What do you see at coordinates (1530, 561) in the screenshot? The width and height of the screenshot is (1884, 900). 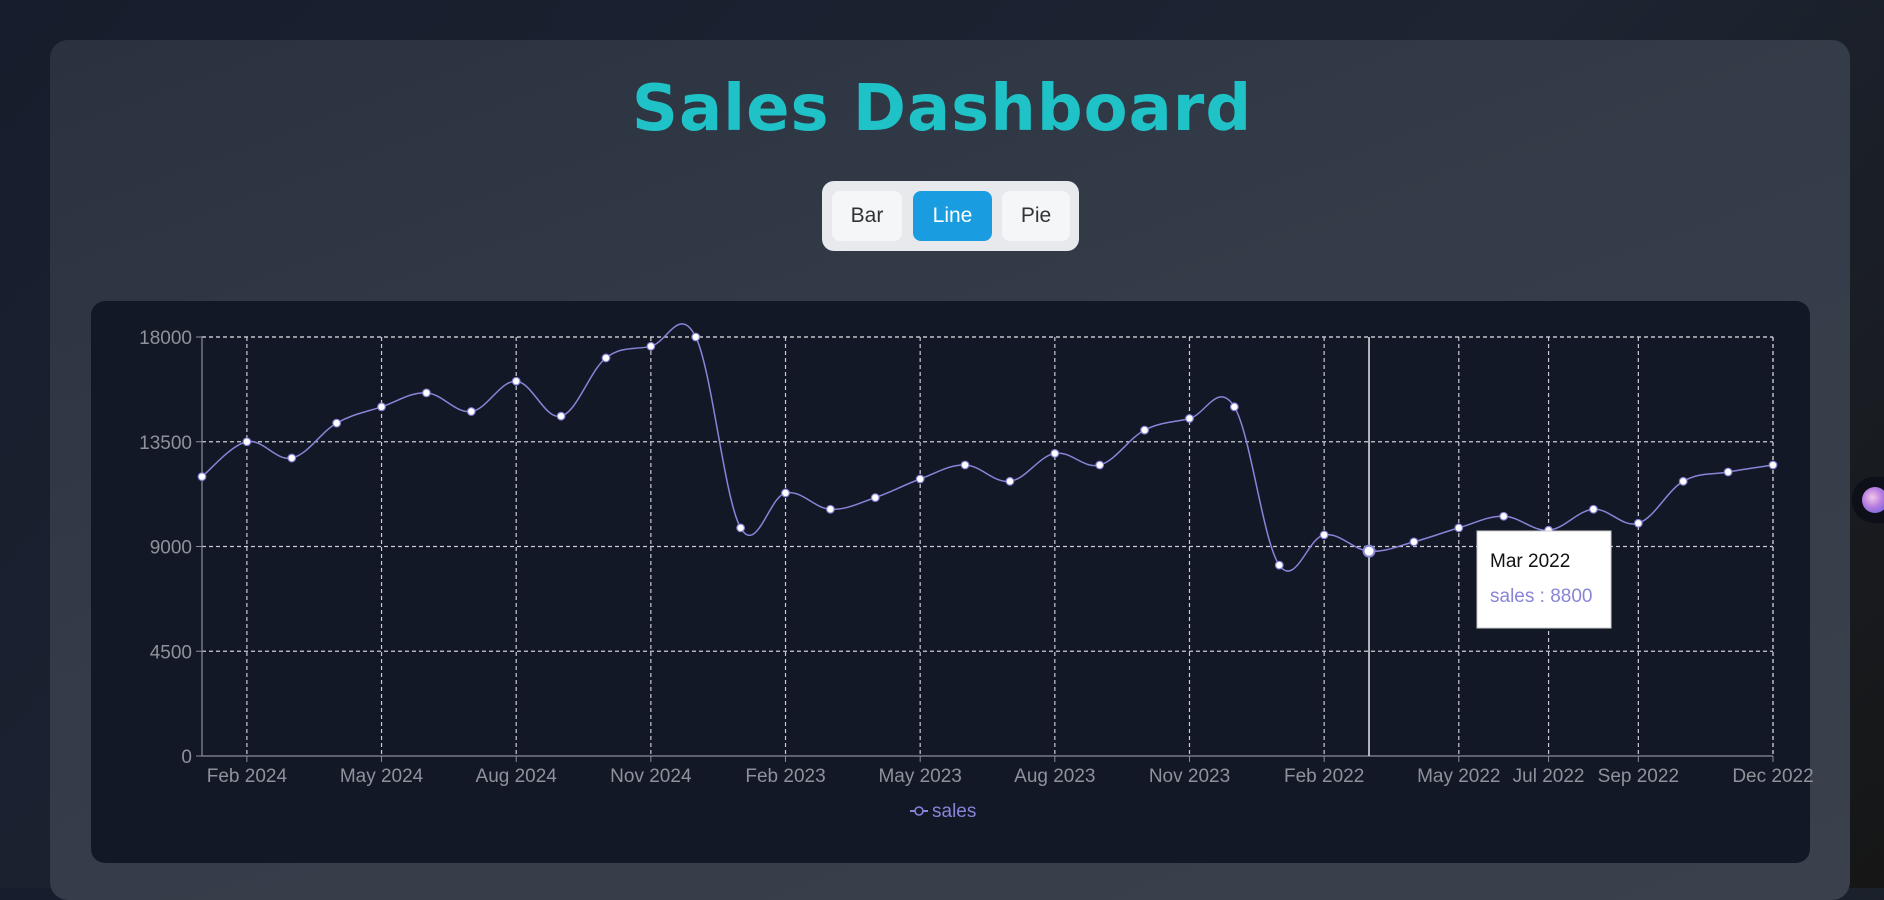 I see `tooltip-label: Mar 2022` at bounding box center [1530, 561].